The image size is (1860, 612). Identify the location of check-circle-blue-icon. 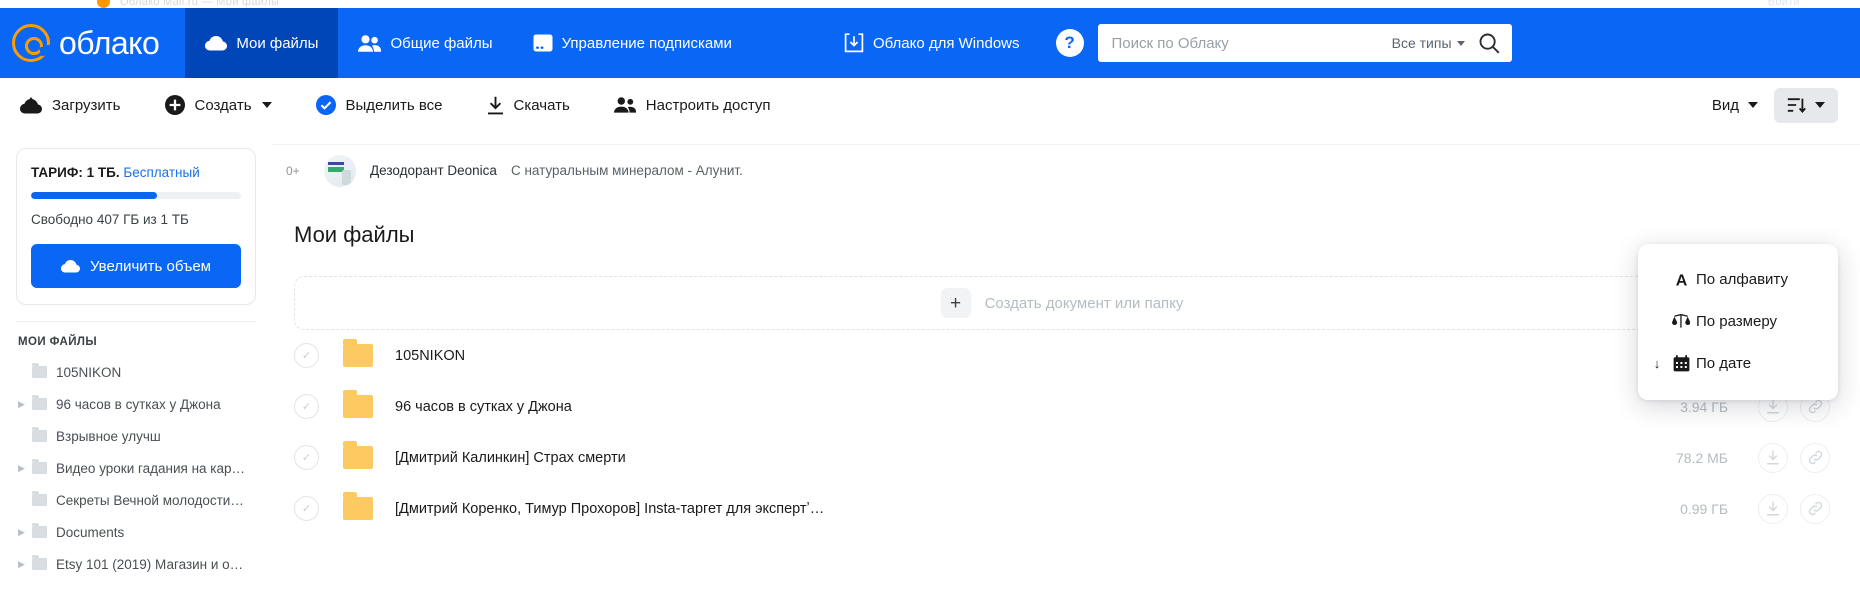
(325, 105).